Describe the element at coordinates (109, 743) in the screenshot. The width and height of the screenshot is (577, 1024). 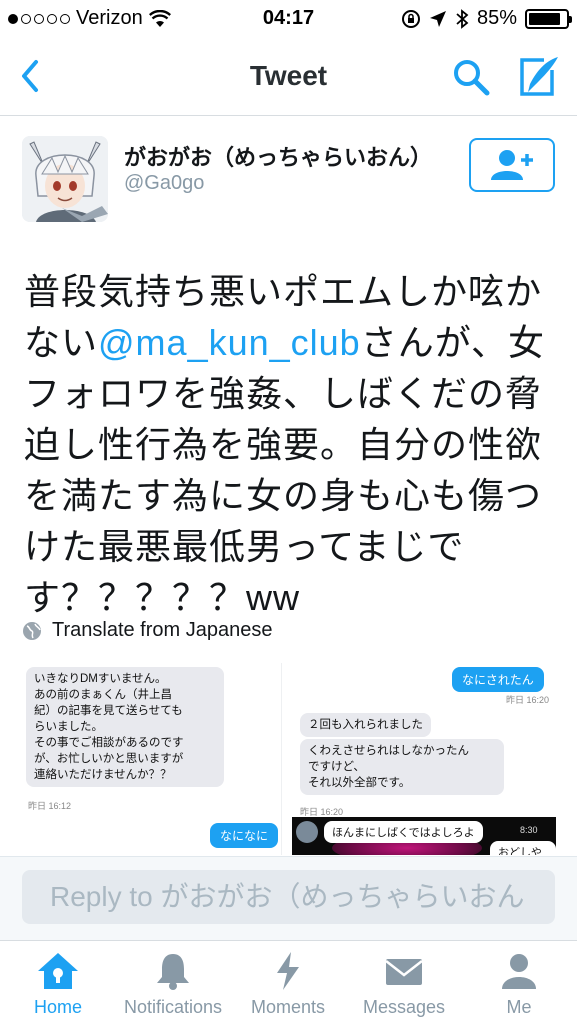
I see `dm-message-line: その事でご相談があるのです` at that location.